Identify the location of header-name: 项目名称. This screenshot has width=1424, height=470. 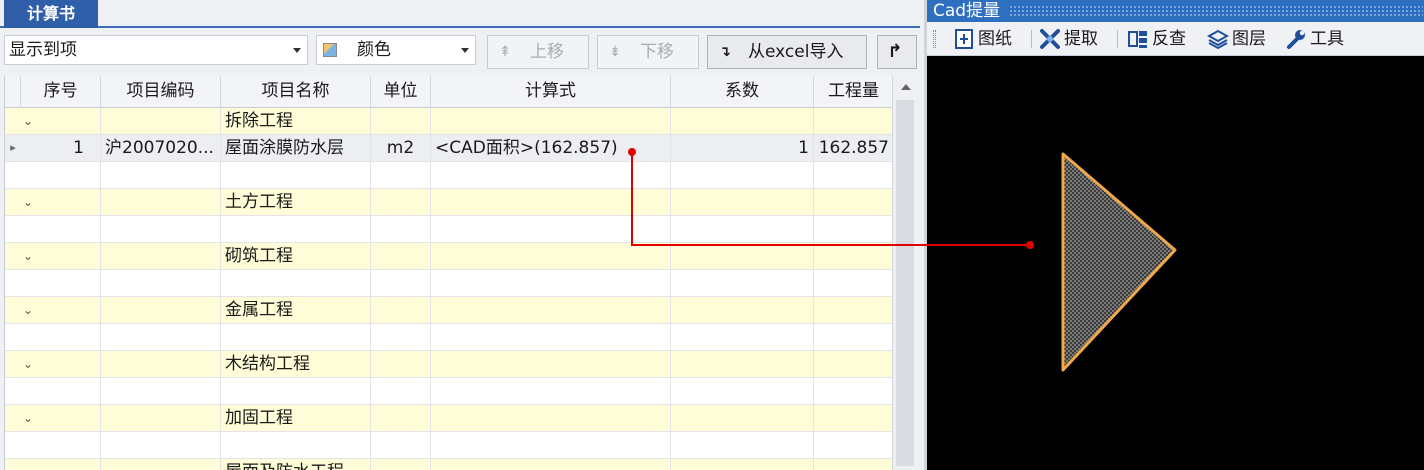
(296, 92).